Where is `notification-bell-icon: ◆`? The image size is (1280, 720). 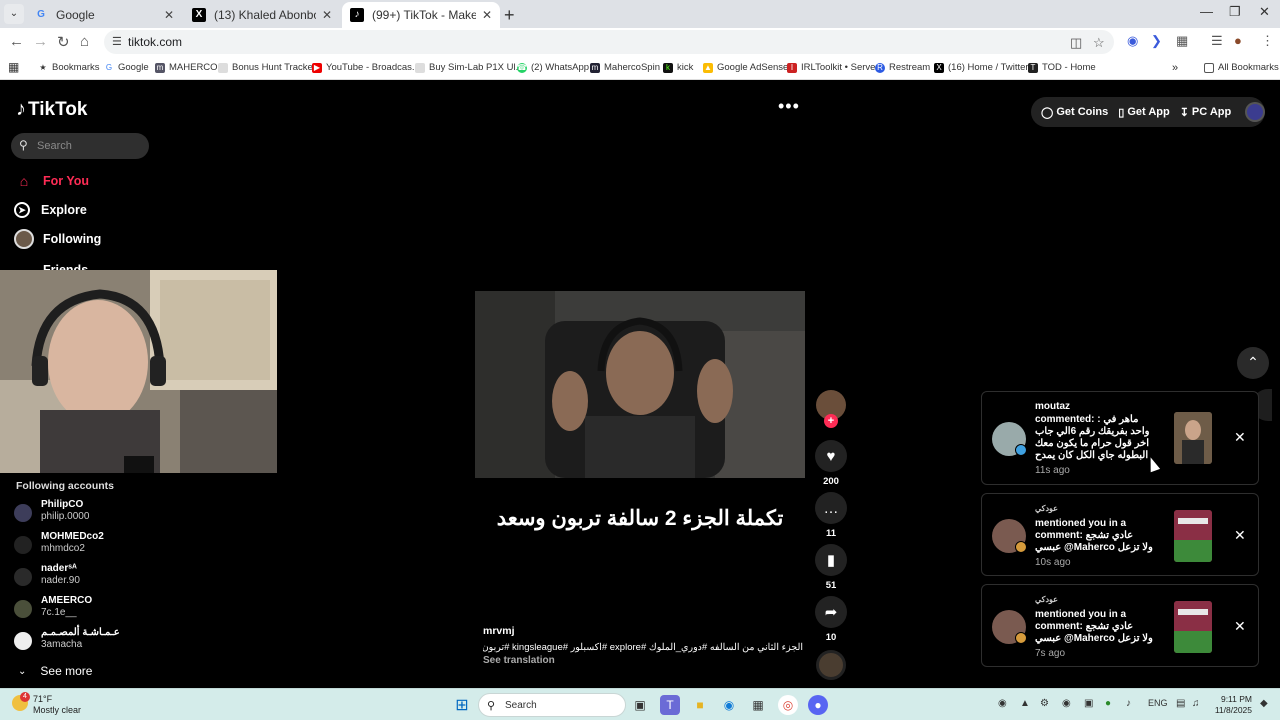
notification-bell-icon: ◆ is located at coordinates (1264, 703).